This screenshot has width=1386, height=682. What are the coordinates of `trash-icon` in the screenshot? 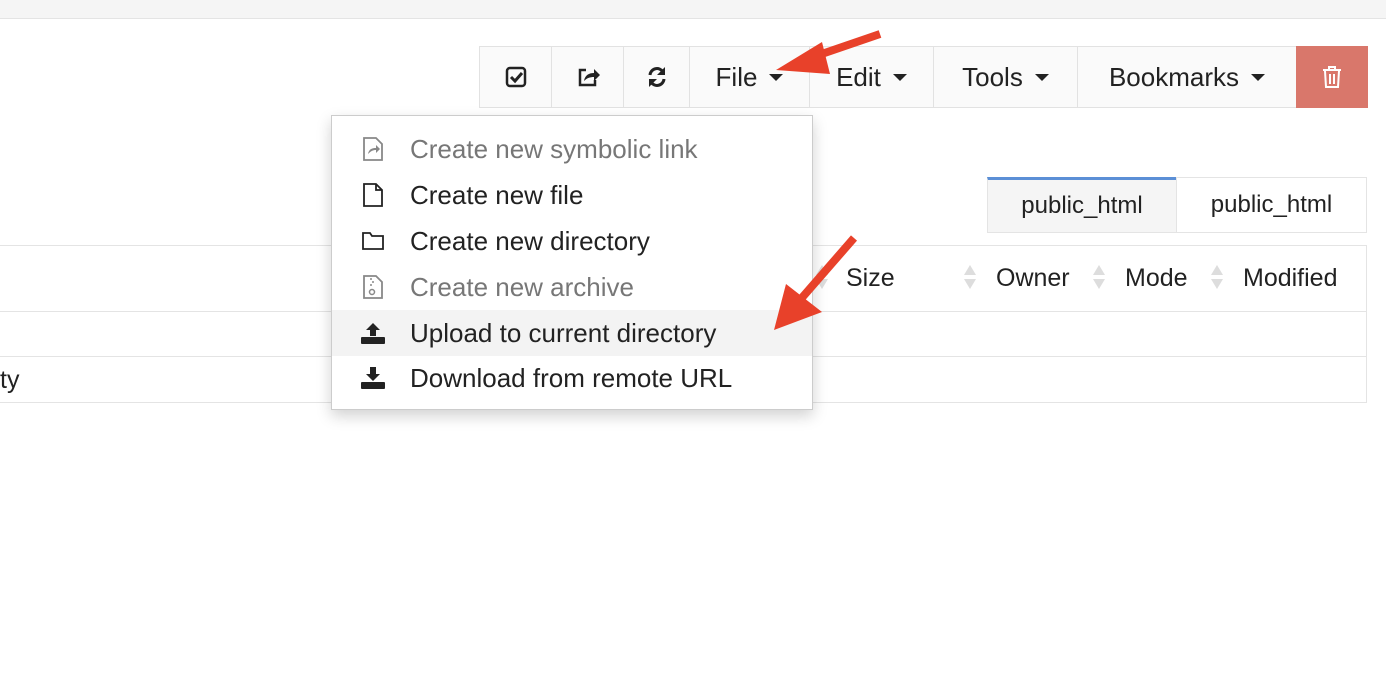 It's located at (1332, 77).